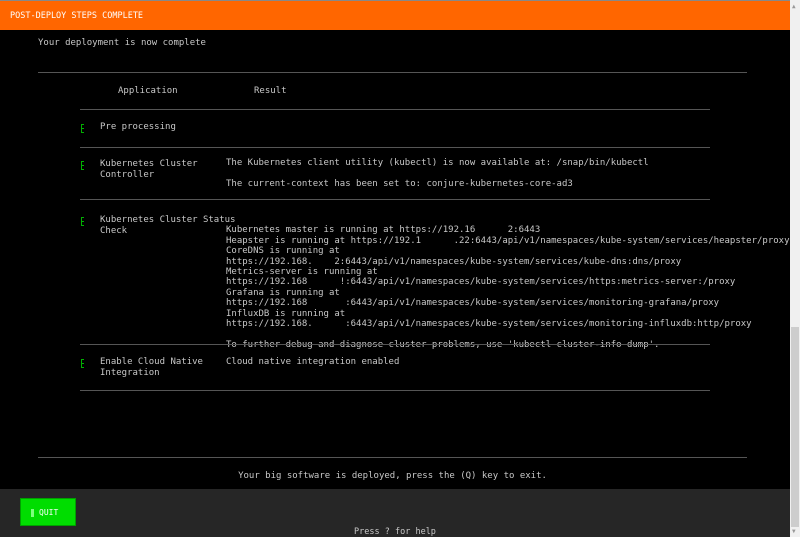  I want to click on column-header-result: Result, so click(270, 91).